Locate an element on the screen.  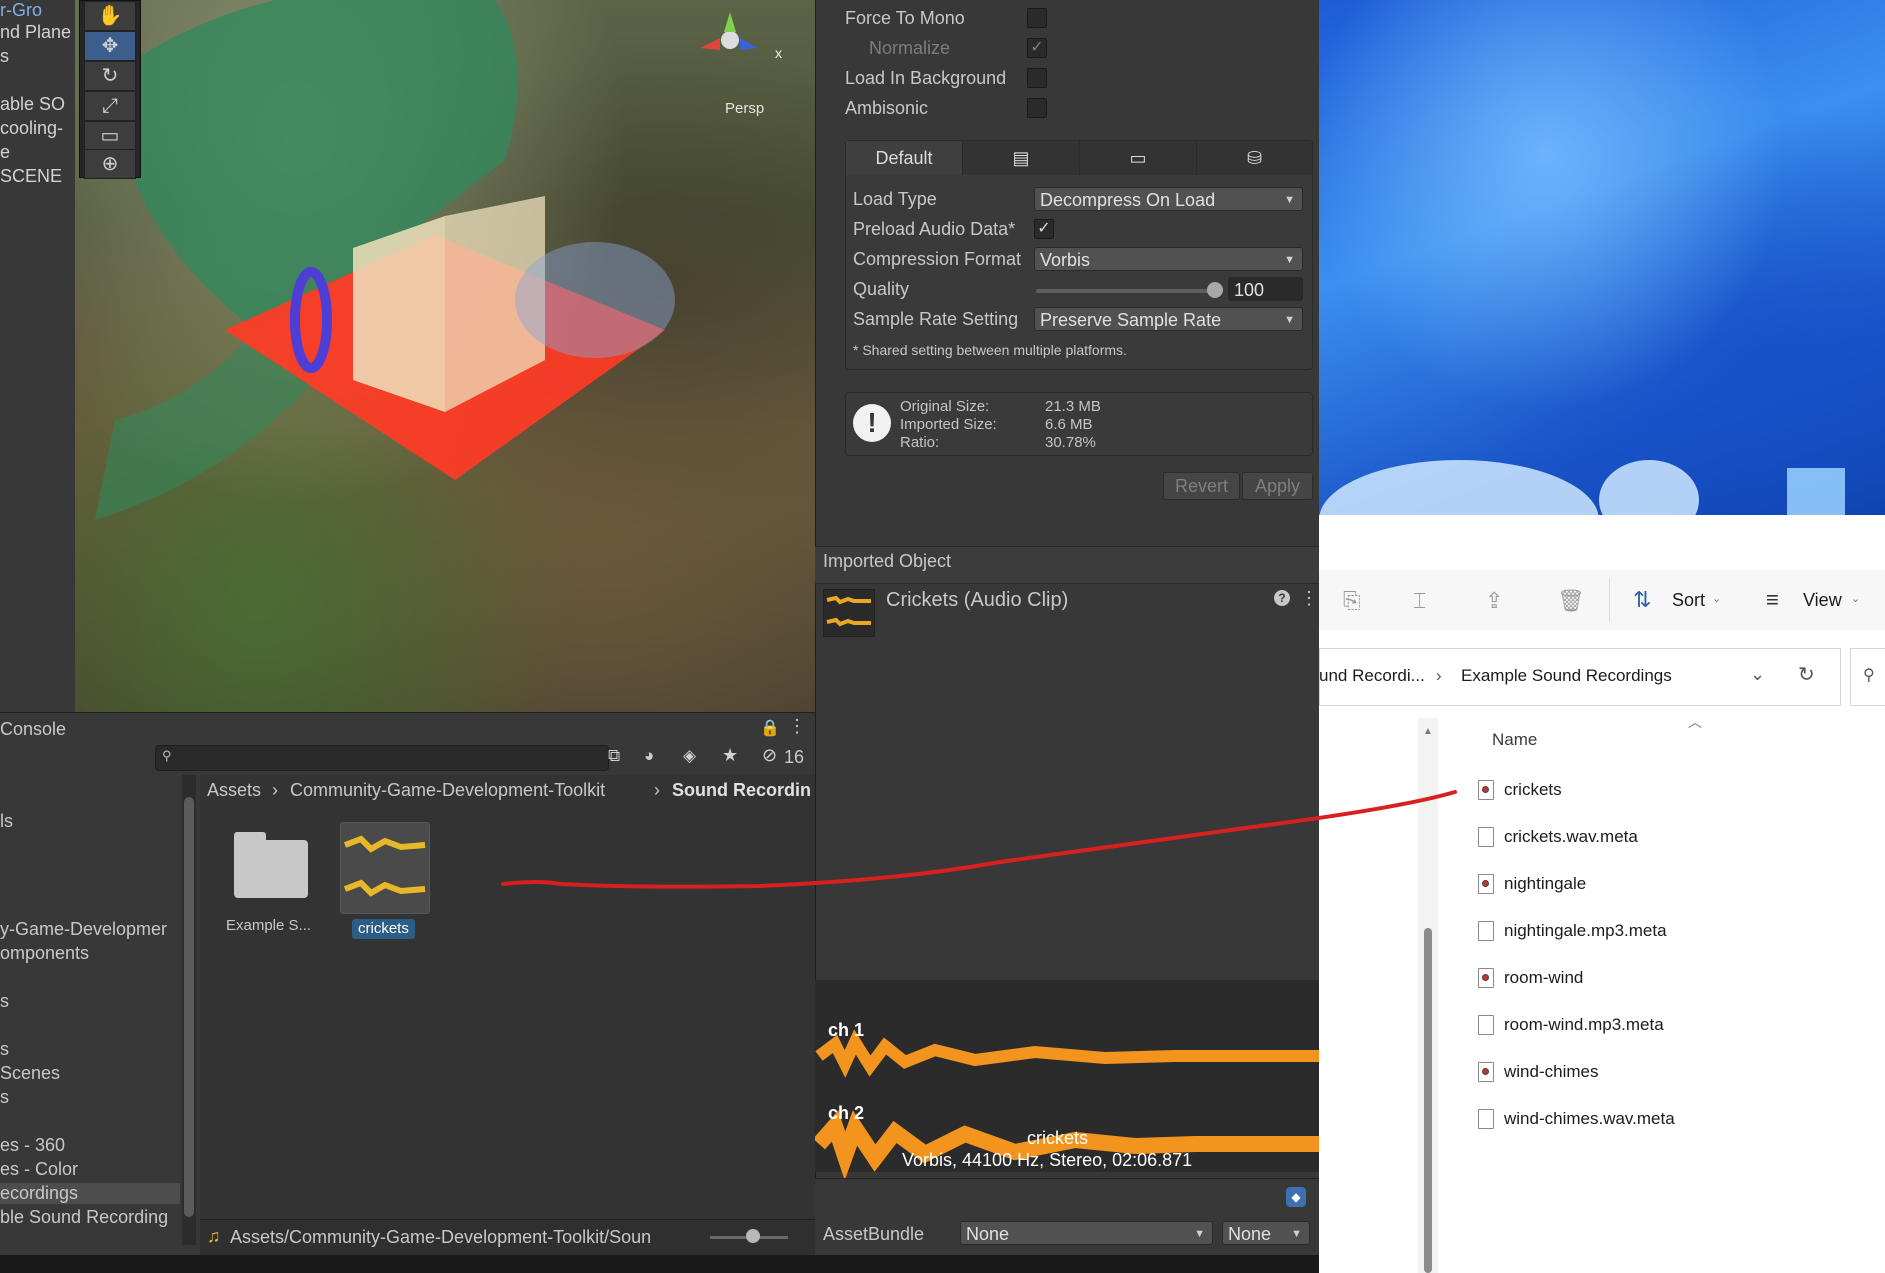
paste-icon: ⎘ is located at coordinates (1352, 601).